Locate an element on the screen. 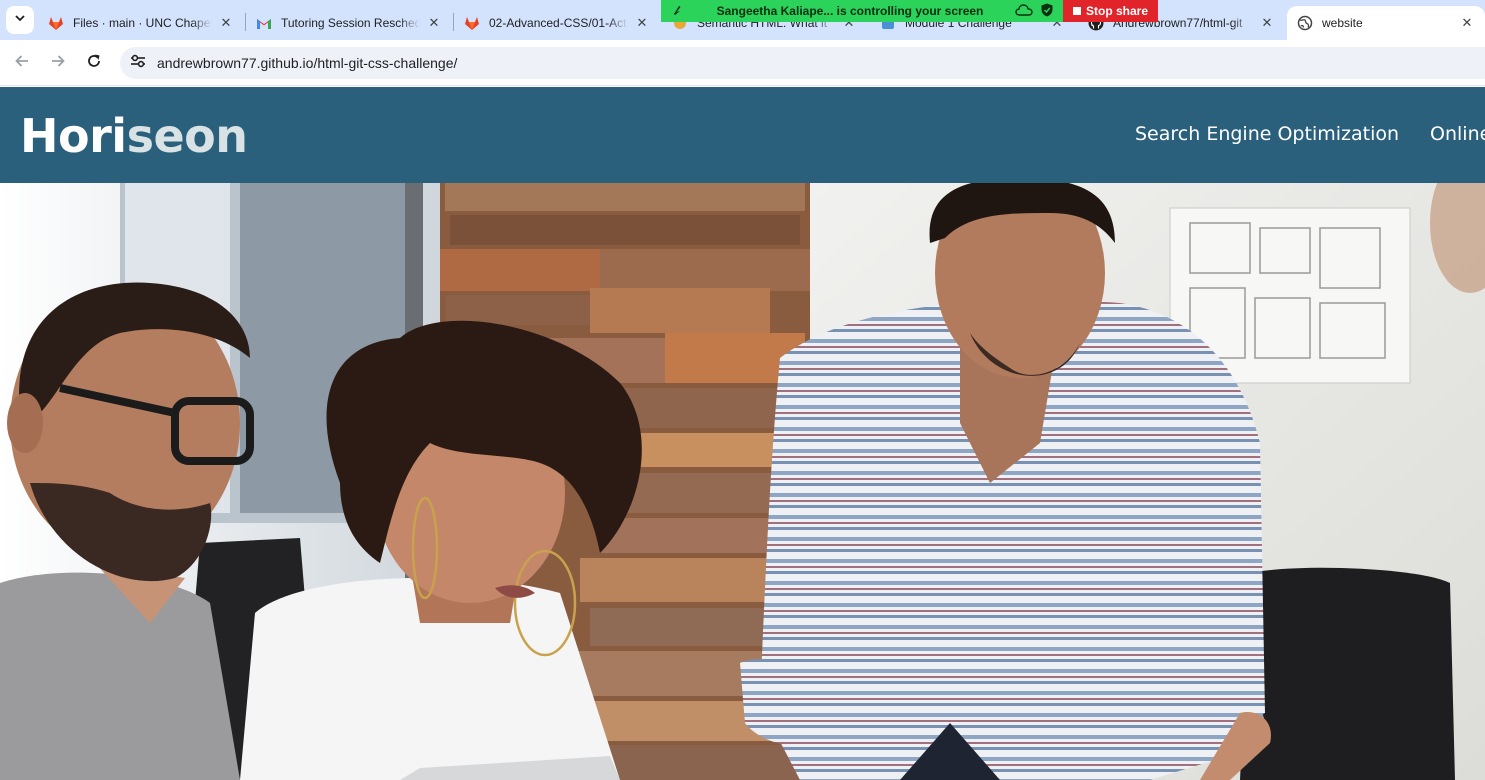 The image size is (1485, 780). tune-icon is located at coordinates (138, 63).